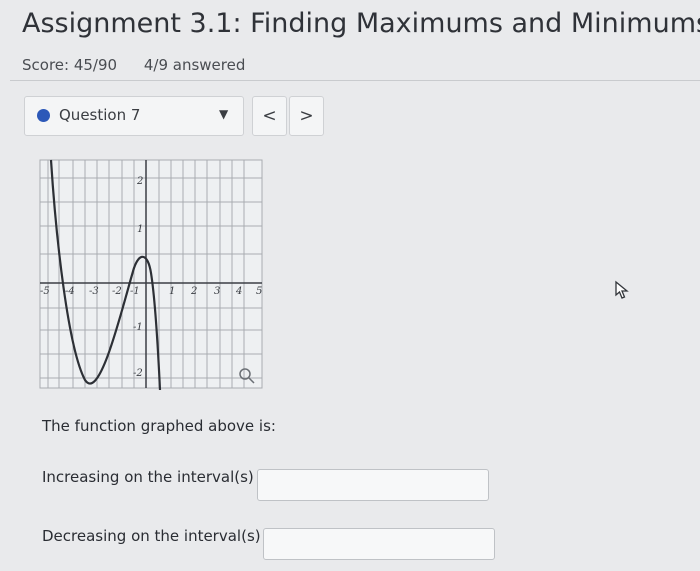 Image resolution: width=700 pixels, height=571 pixels. I want to click on x-tick-label: -2, so click(117, 291).